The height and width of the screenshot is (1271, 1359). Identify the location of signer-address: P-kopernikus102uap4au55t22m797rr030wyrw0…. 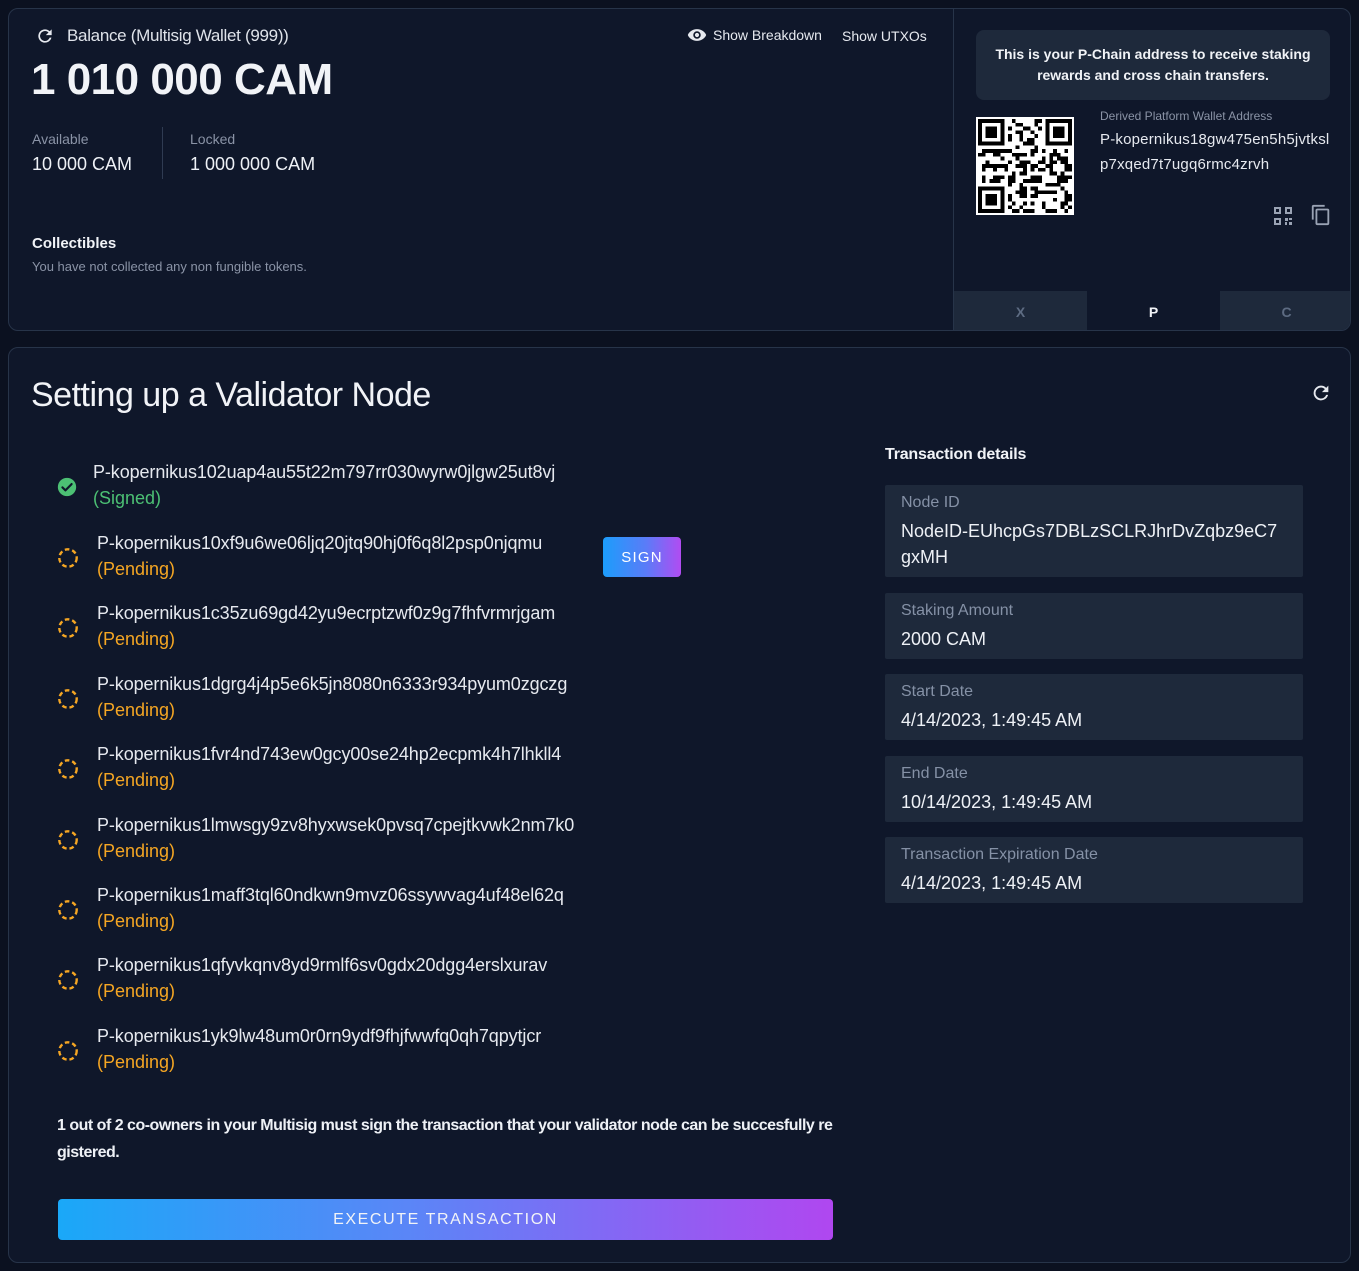
(324, 472).